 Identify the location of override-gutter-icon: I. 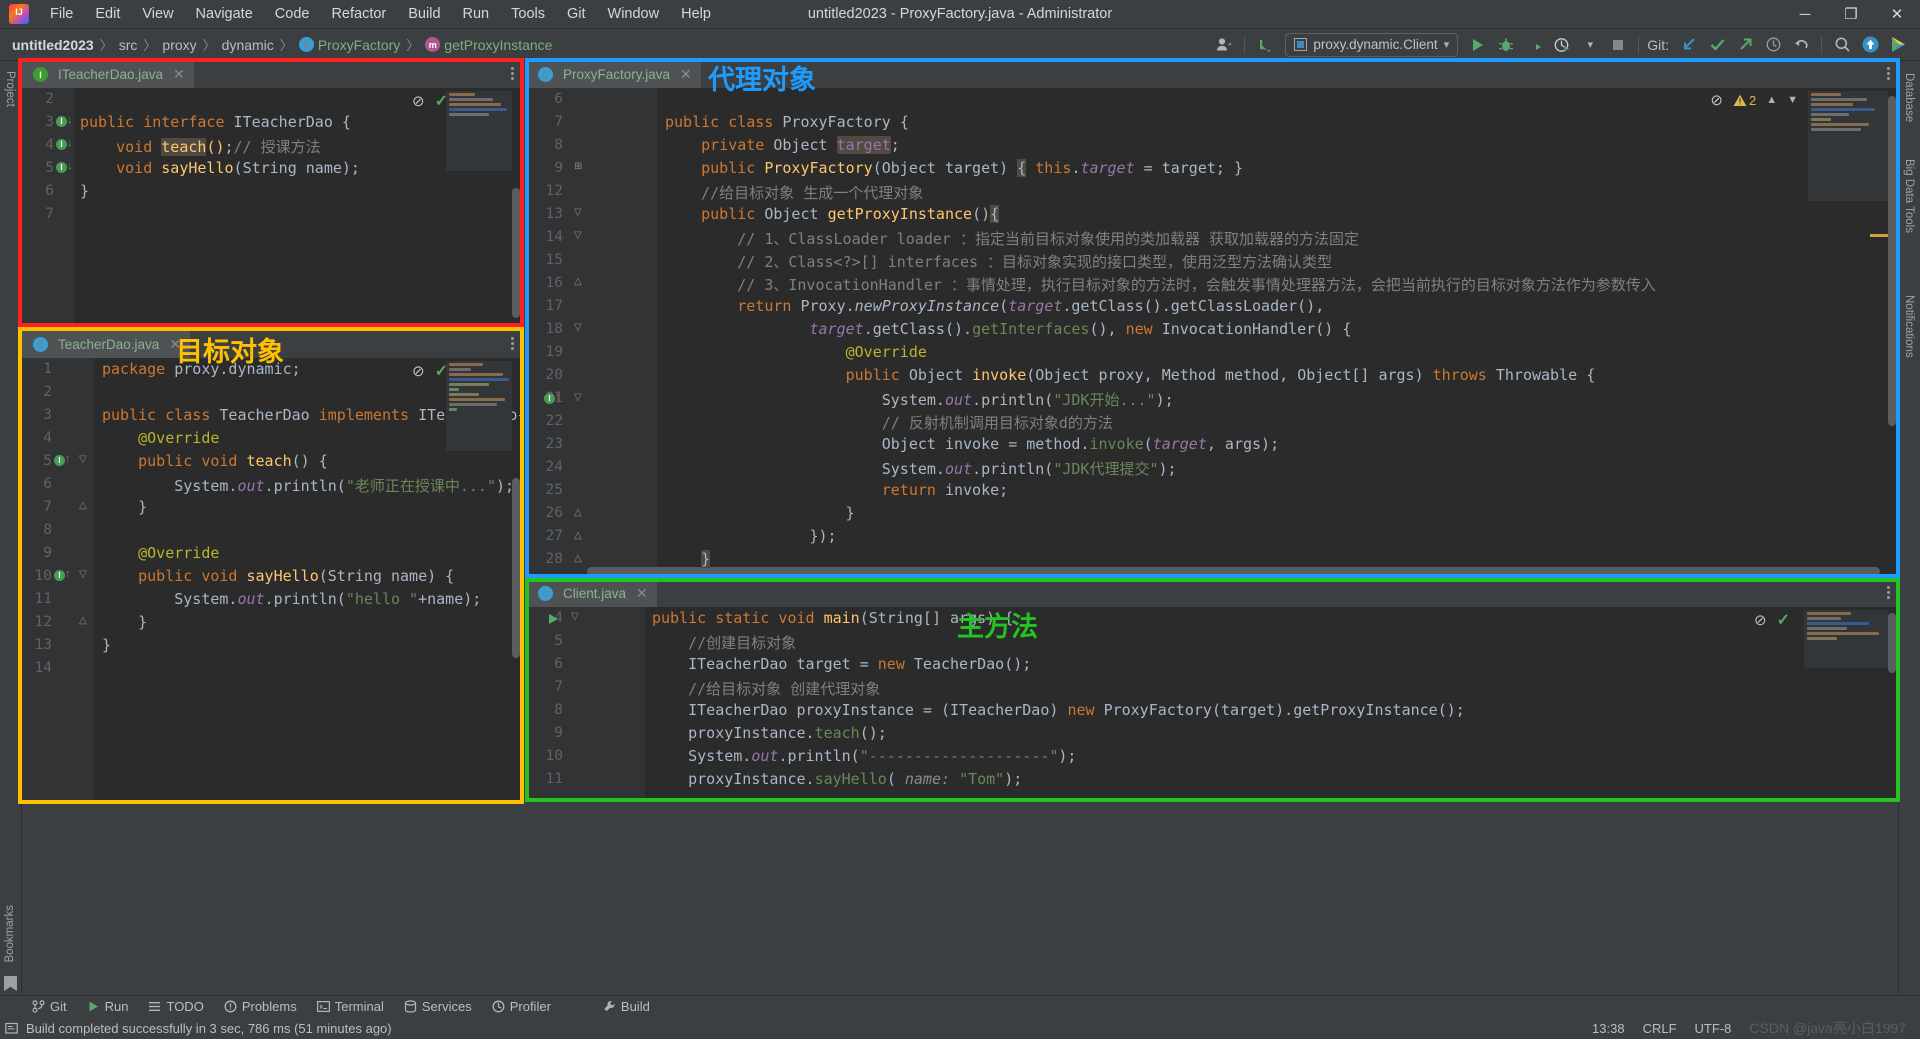
(549, 398).